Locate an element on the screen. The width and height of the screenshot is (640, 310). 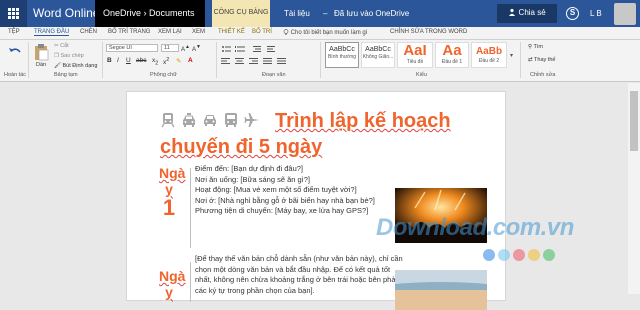
save-status: Đã lưu vào OneDrive is located at coordinates (372, 13).